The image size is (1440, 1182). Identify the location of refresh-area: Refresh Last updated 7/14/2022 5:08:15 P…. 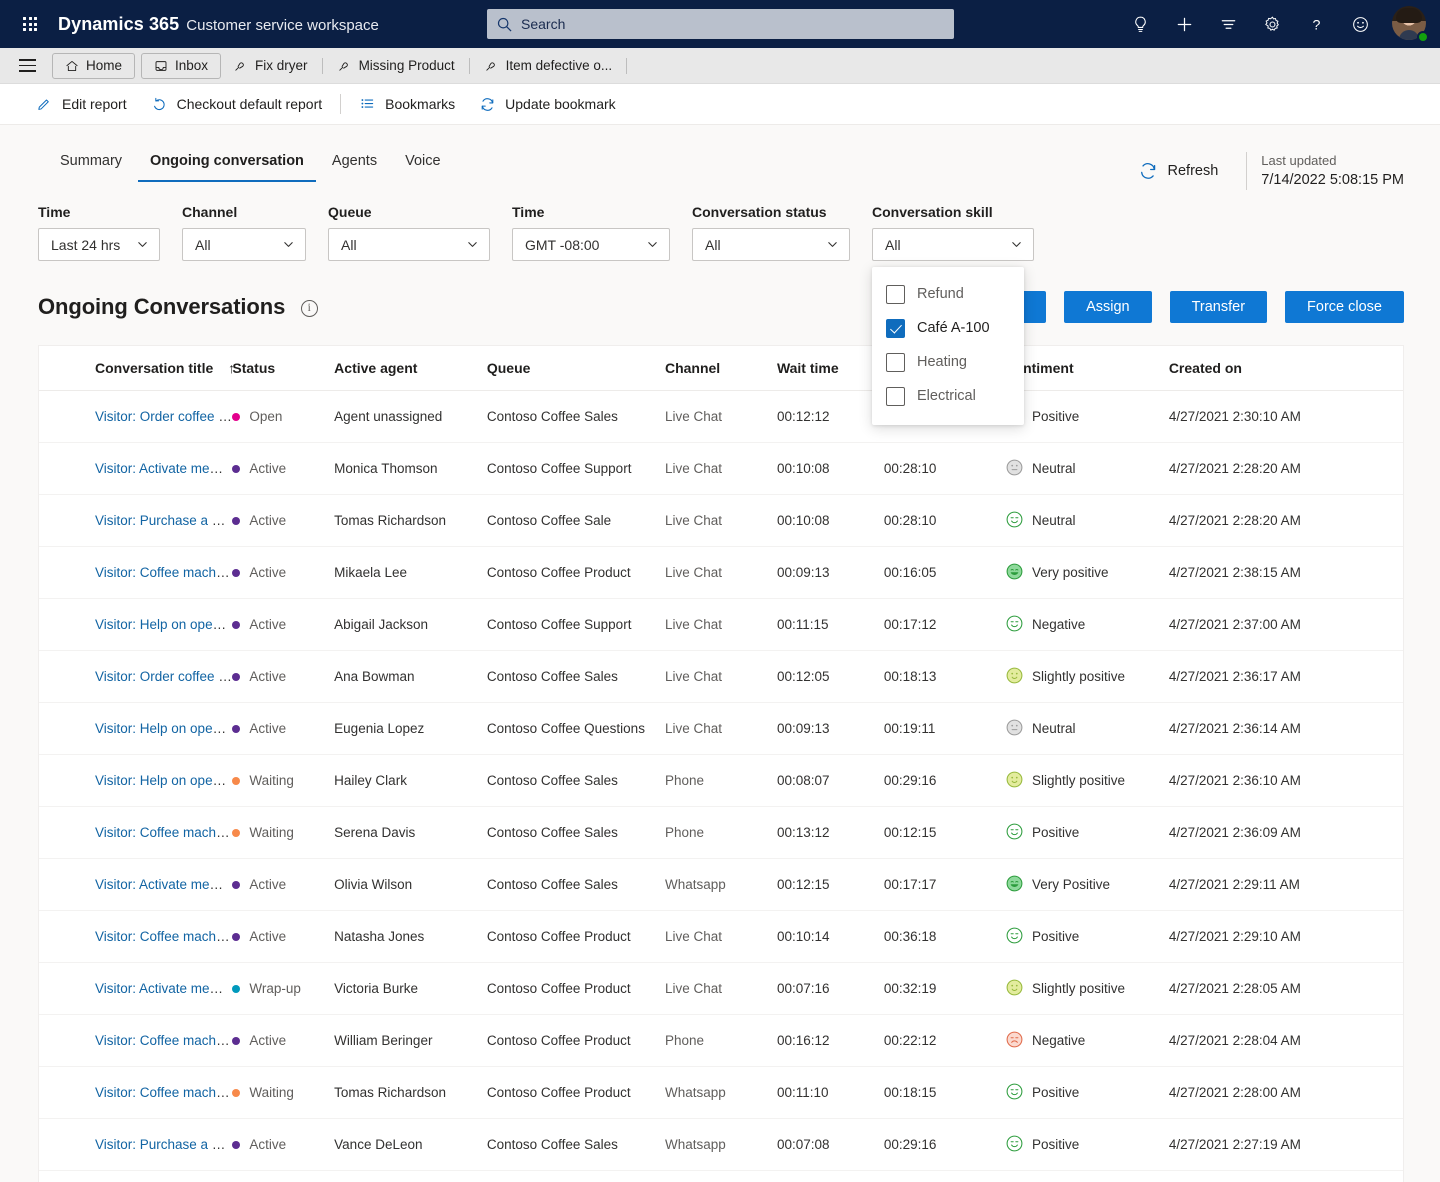
(1264, 171).